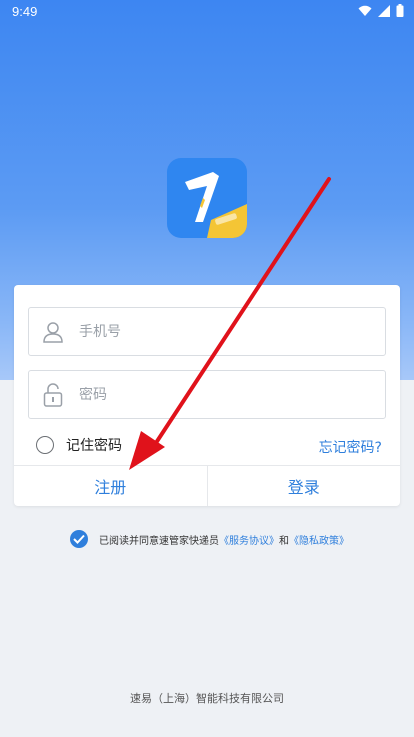 The image size is (414, 737). Describe the element at coordinates (159, 541) in the screenshot. I see `agreement-prefix: 已阅读并同意速管家快递员` at that location.